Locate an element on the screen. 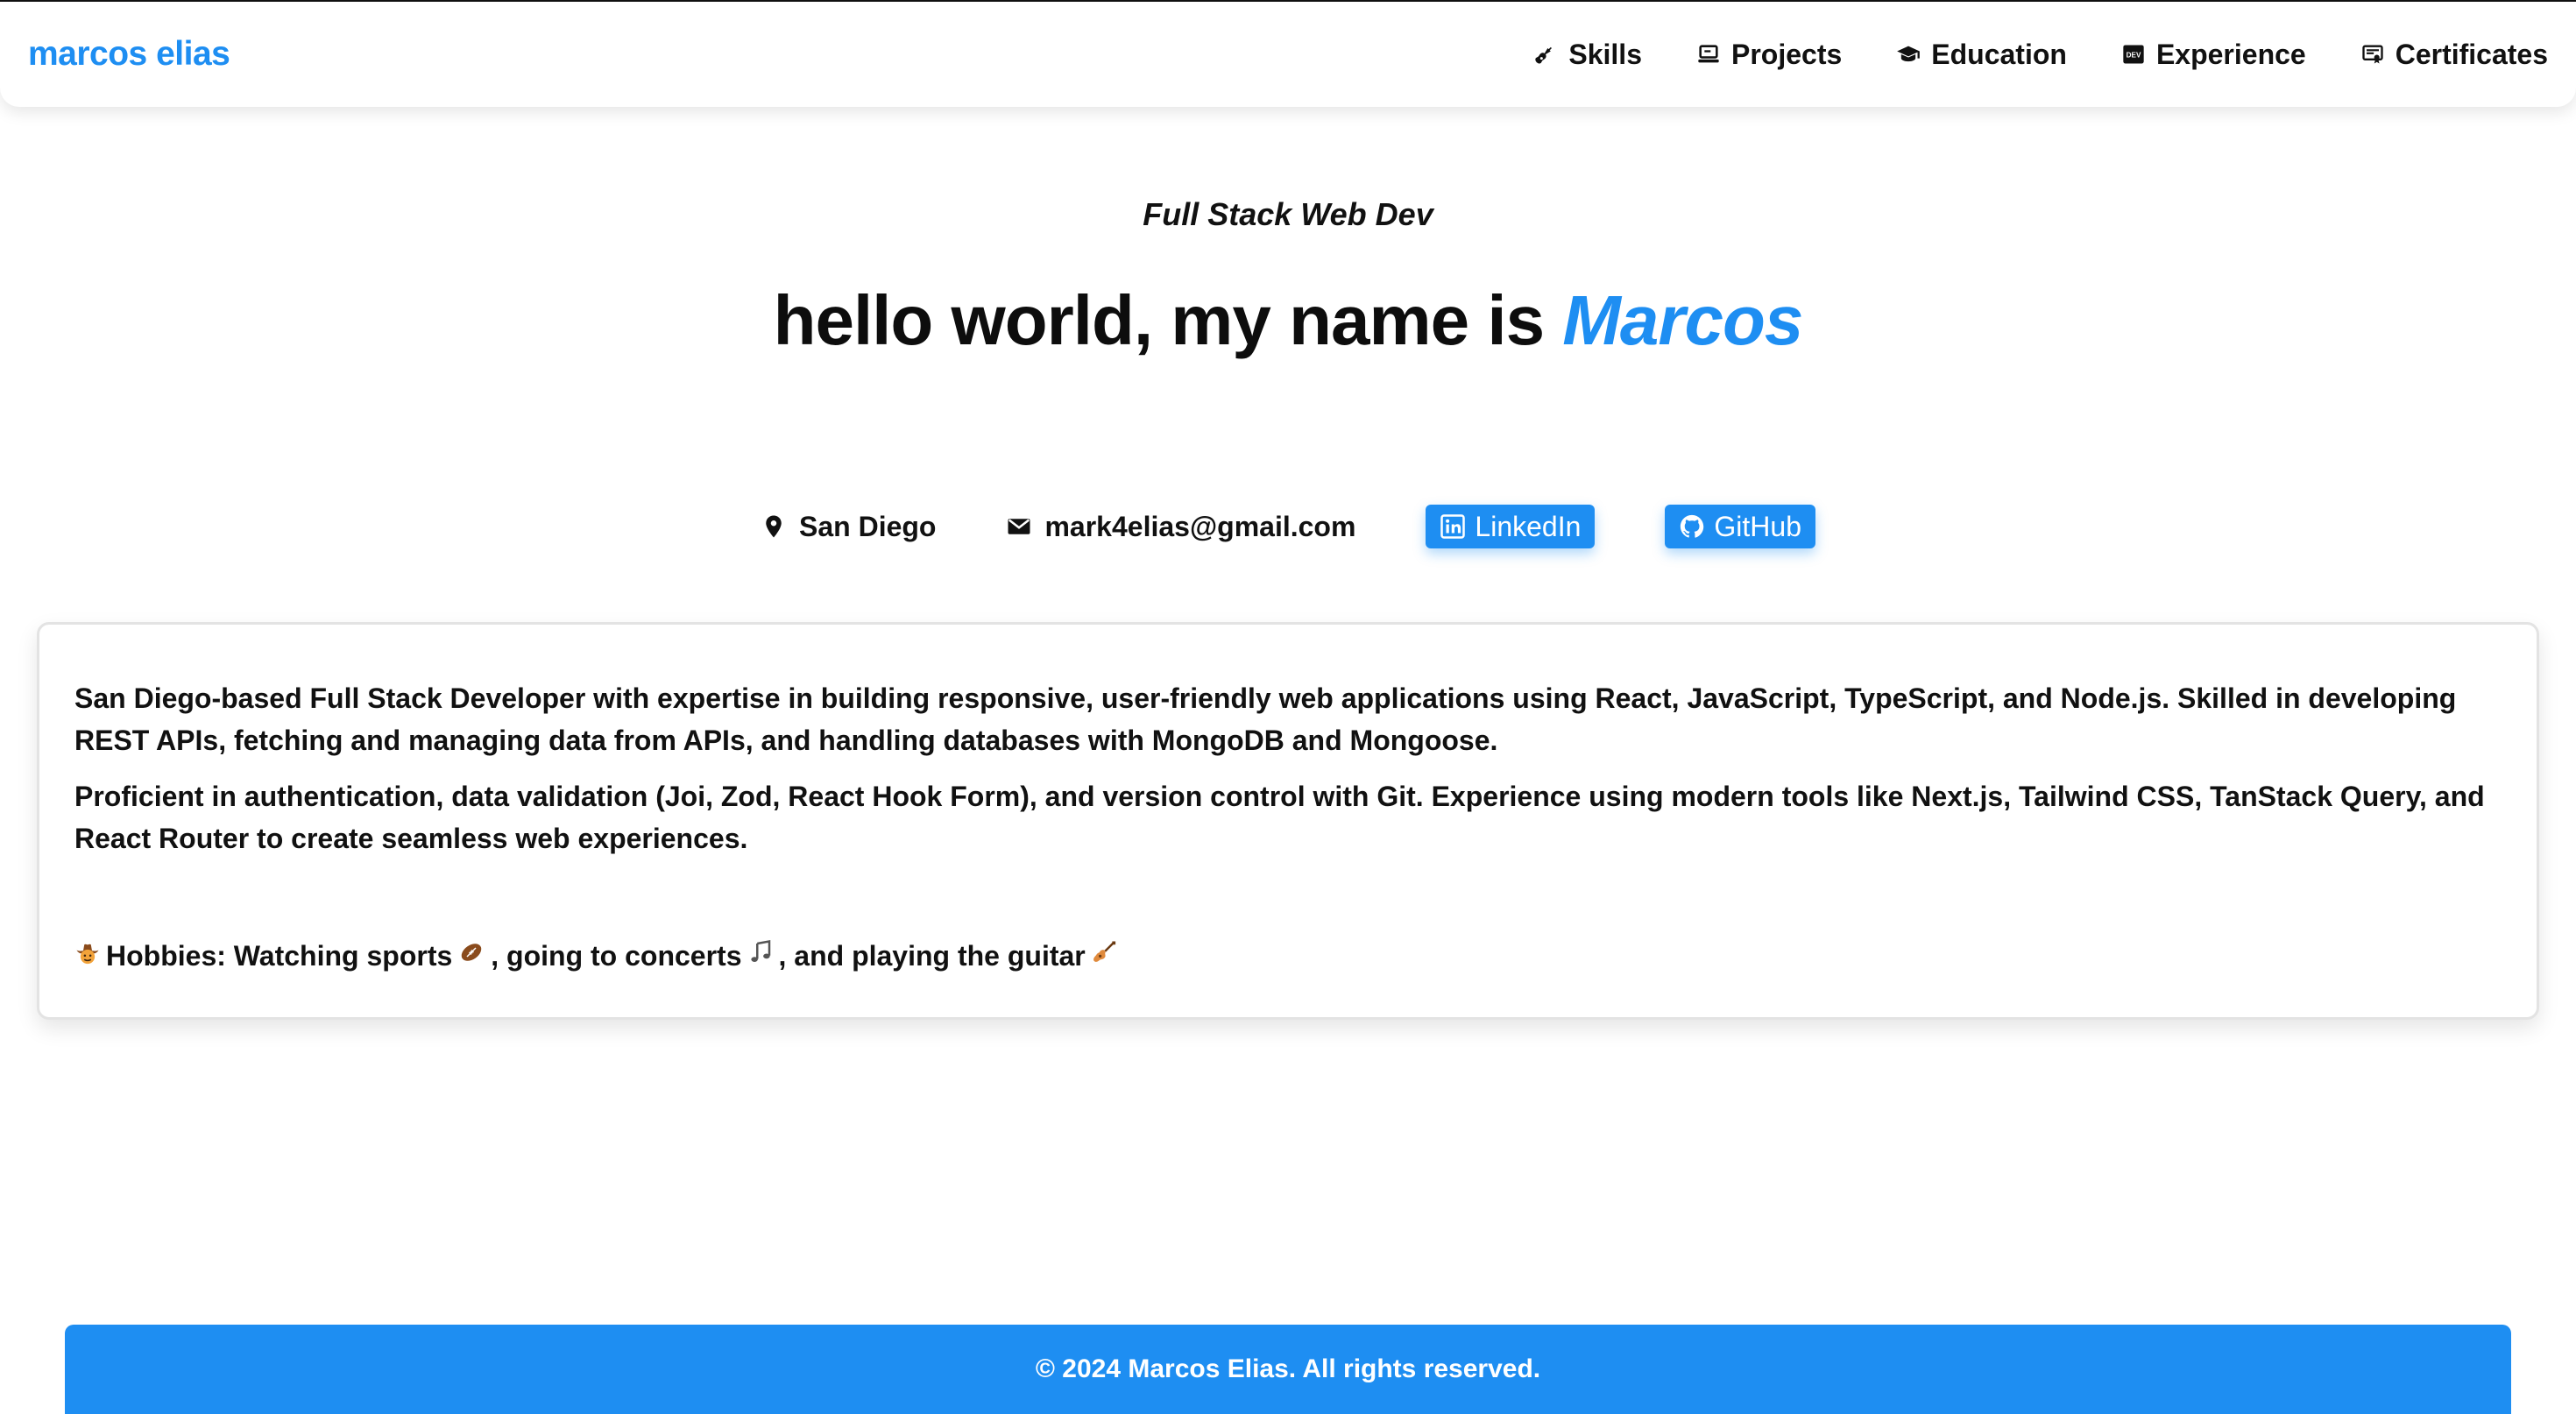 The height and width of the screenshot is (1414, 2576). github-icon is located at coordinates (1692, 526).